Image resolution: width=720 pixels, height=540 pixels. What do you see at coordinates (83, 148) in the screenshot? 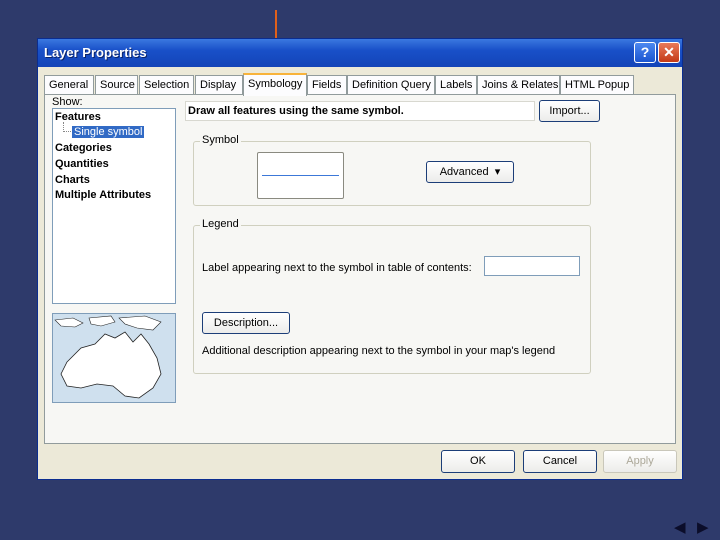
I see `tree-item-categories: Categories` at bounding box center [83, 148].